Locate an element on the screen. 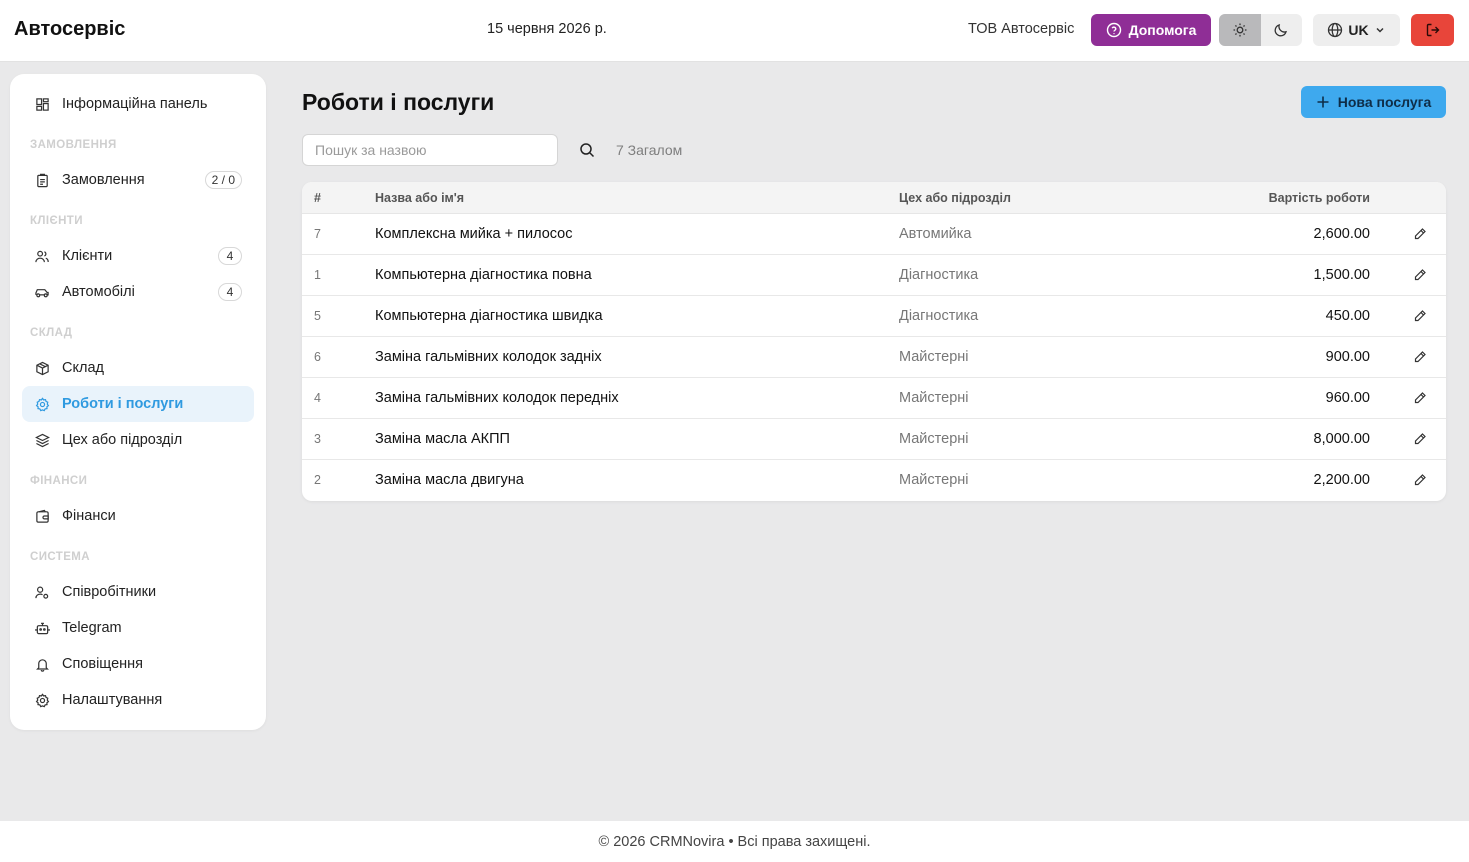  help-icon is located at coordinates (1113, 30).